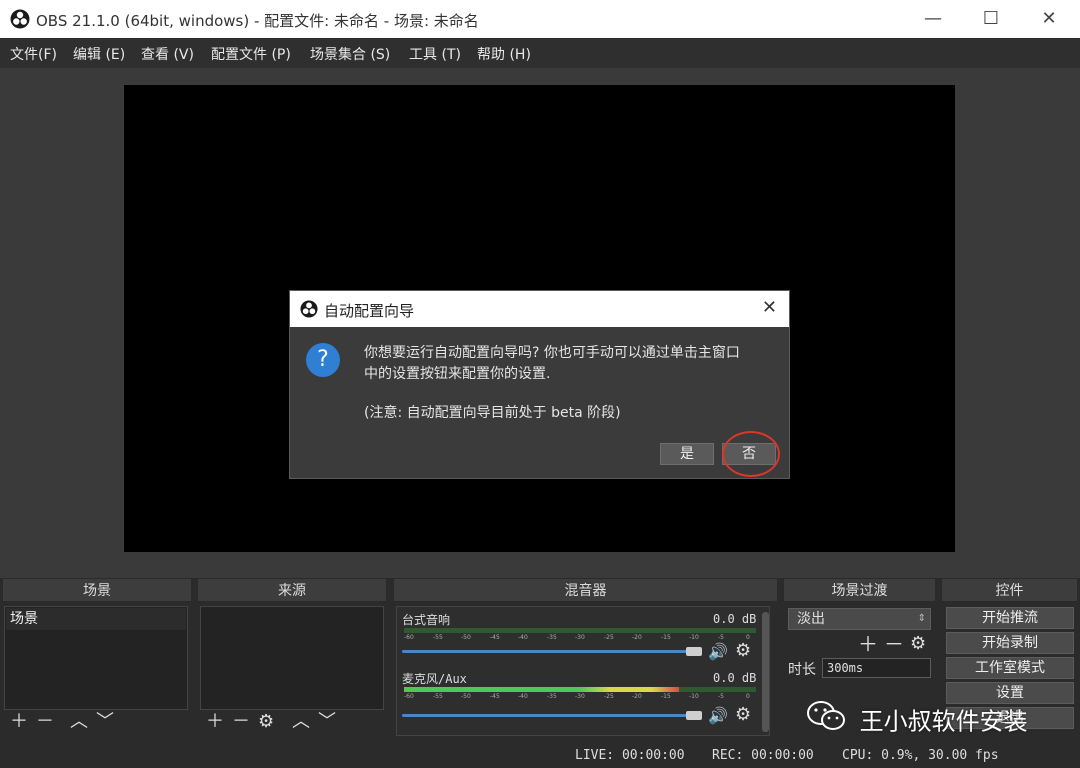 This screenshot has height=768, width=1080. What do you see at coordinates (45, 722) in the screenshot?
I see `remove-scene-icon: －` at bounding box center [45, 722].